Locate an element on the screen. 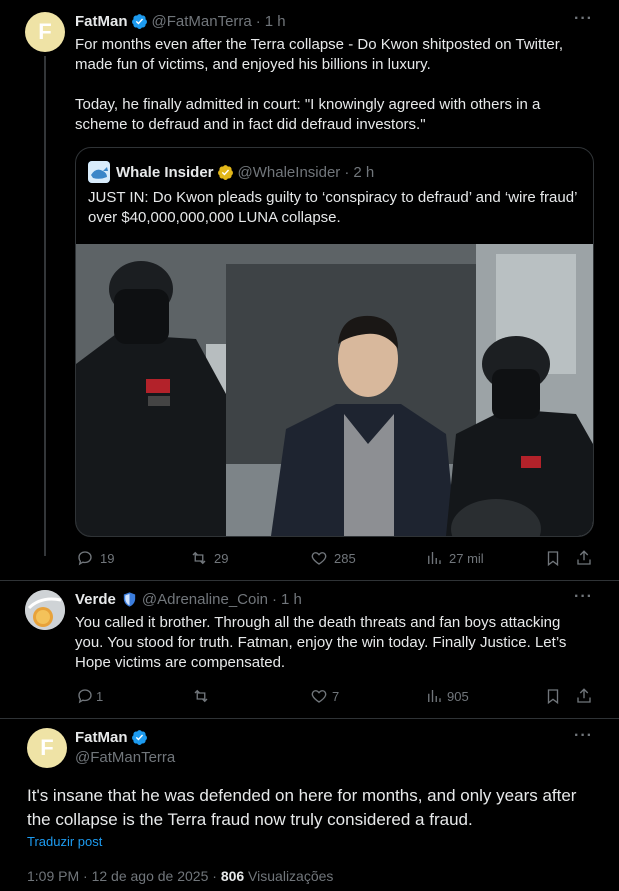  coin-avatar-image is located at coordinates (45, 610).